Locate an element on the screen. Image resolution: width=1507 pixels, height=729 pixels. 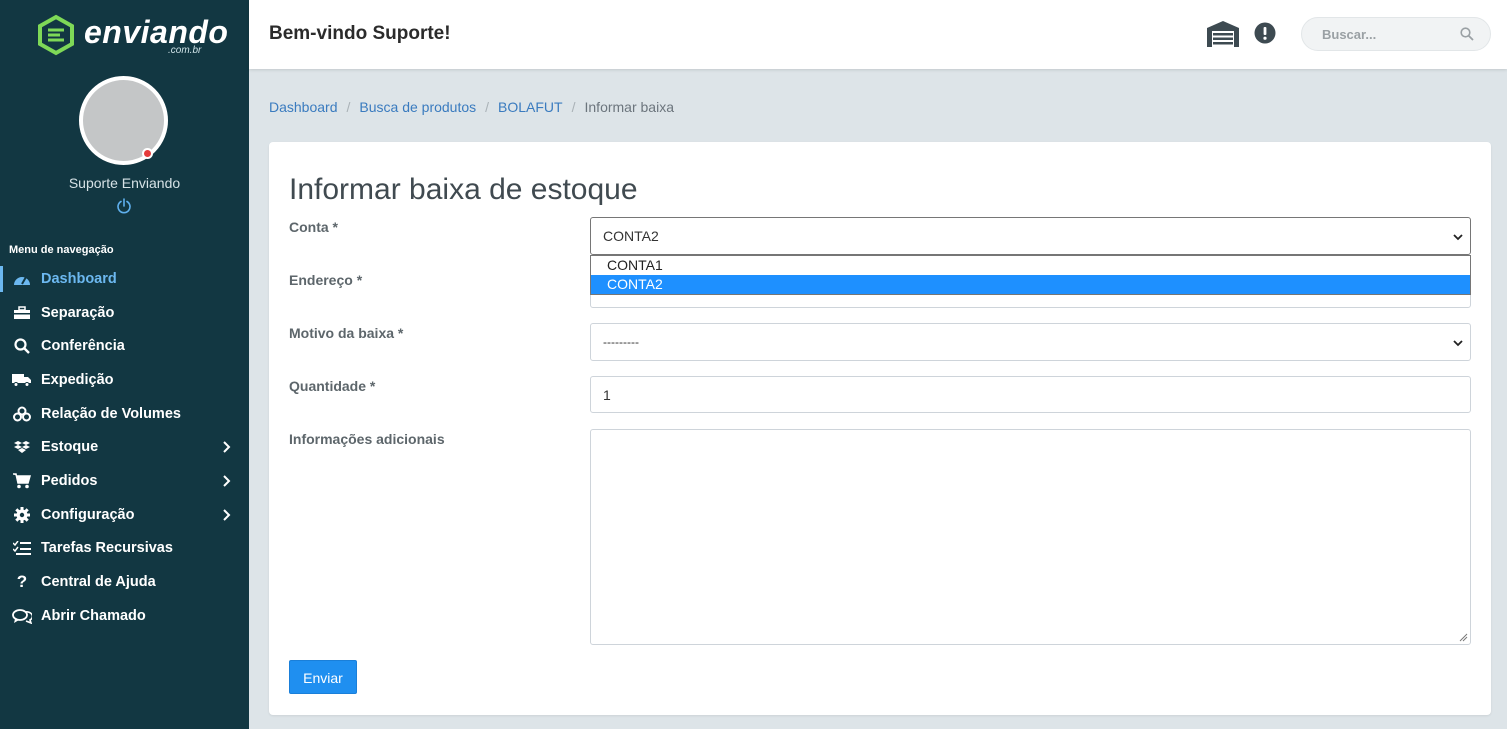
submit-button: Enviar is located at coordinates (323, 677).